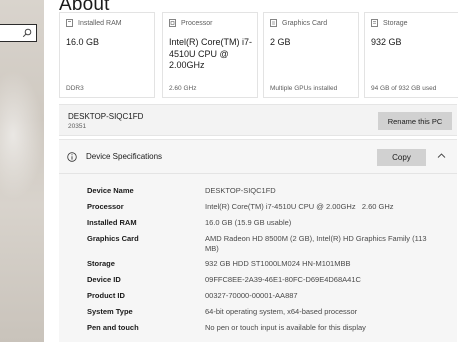 Image resolution: width=458 pixels, height=342 pixels. What do you see at coordinates (106, 116) in the screenshot?
I see `device-name: DESKTOP-SIQC1FD` at bounding box center [106, 116].